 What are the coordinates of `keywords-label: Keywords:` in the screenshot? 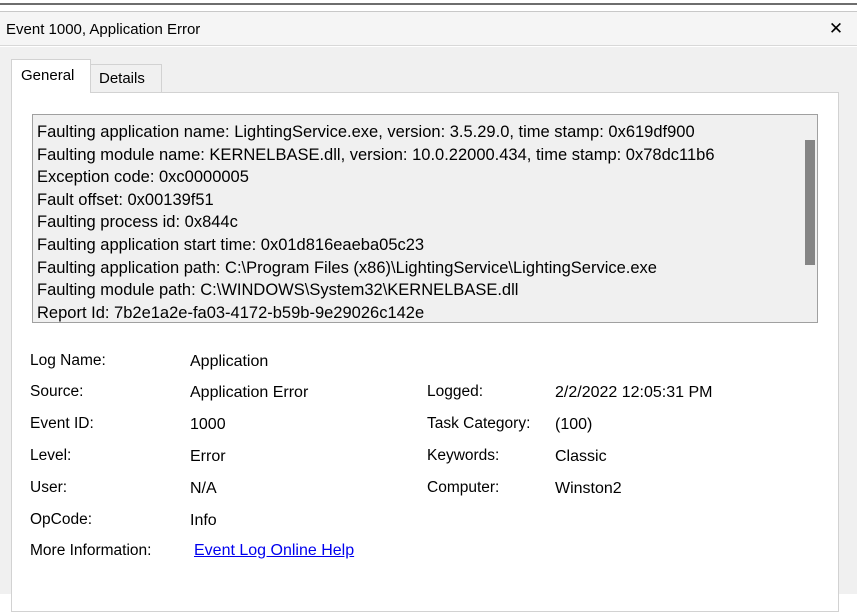 It's located at (463, 455).